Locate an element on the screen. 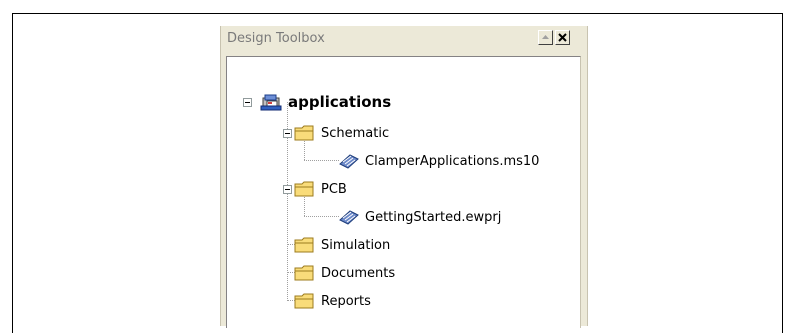 The height and width of the screenshot is (333, 795). panel-titlebar: Design Toolbox is located at coordinates (404, 40).